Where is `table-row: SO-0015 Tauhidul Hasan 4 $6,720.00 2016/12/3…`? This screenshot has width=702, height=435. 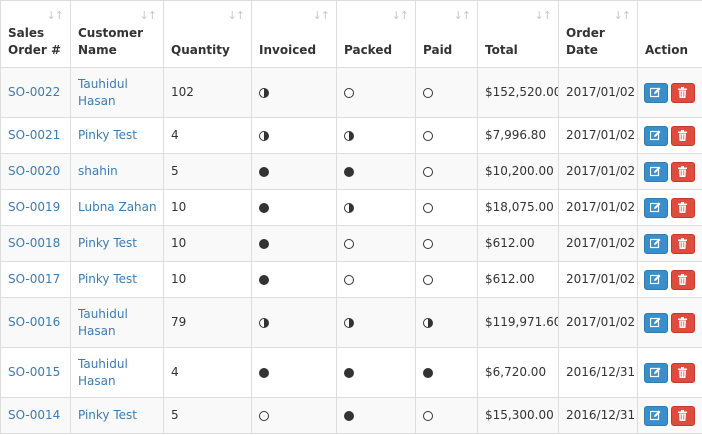 table-row: SO-0015 Tauhidul Hasan 4 $6,720.00 2016/12/3… is located at coordinates (351, 372).